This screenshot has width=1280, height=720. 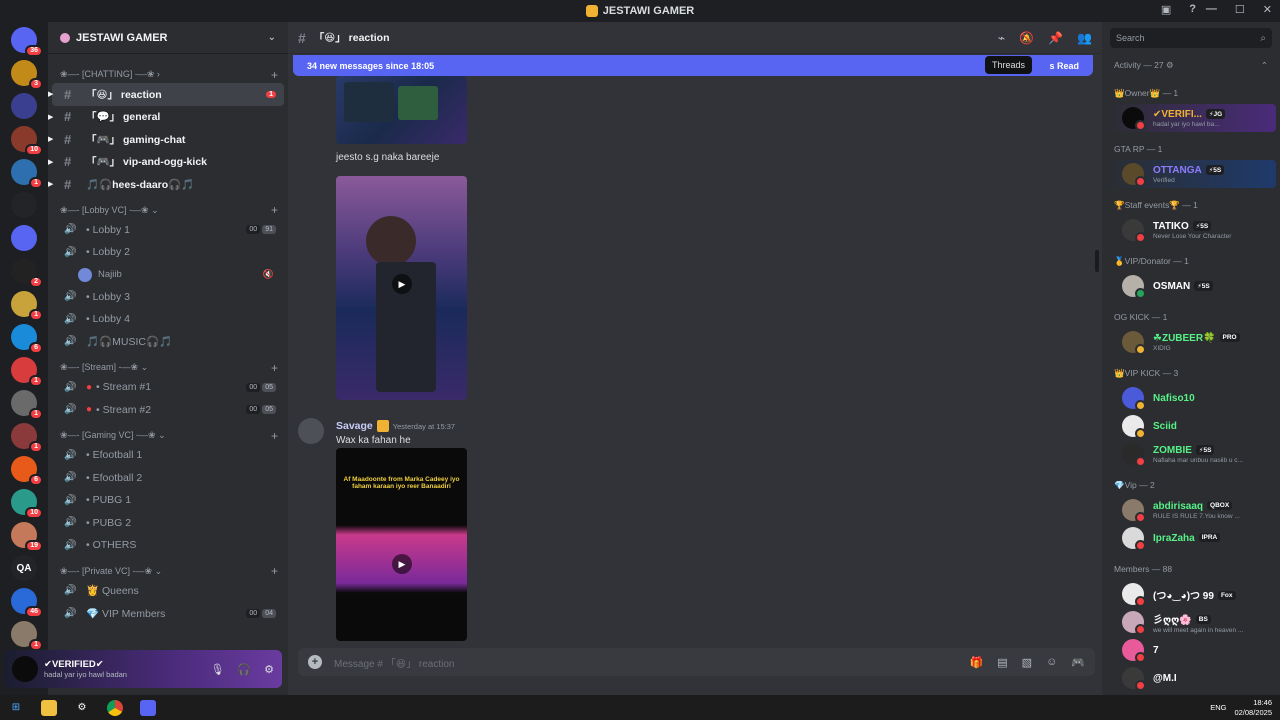 I want to click on text-channel: ▶ # 🎵🎧hees-daaro🎧🎵, so click(x=166, y=184).